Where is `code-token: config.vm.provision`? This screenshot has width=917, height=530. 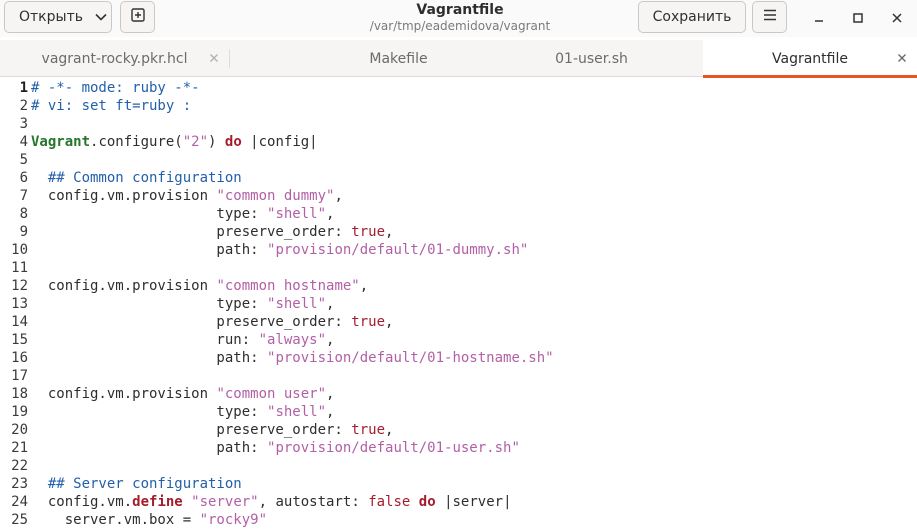 code-token: config.vm.provision is located at coordinates (124, 196).